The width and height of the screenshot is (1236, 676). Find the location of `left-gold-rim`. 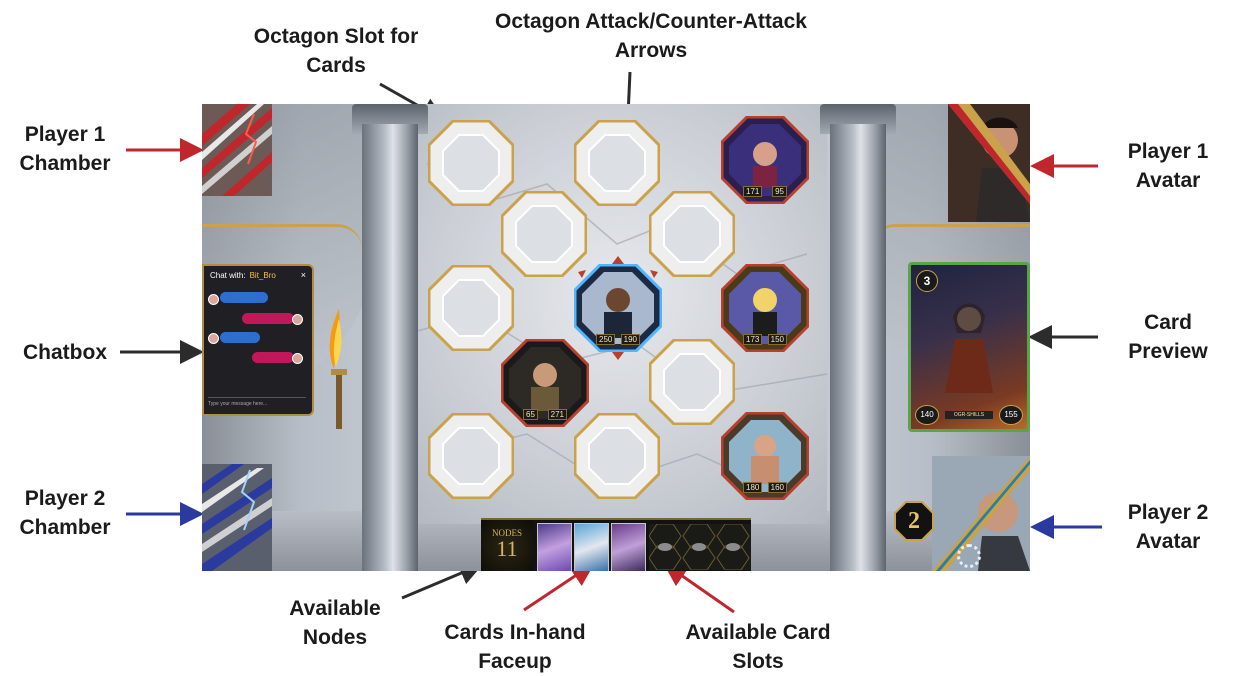

left-gold-rim is located at coordinates (282, 236).